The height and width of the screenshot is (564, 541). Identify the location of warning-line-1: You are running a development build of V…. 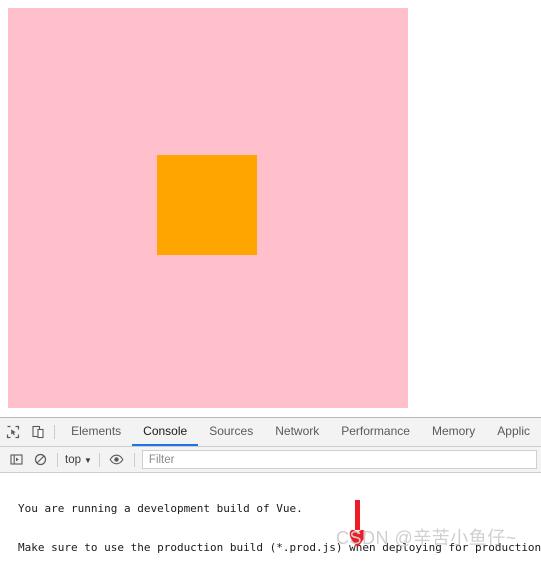
(160, 508).